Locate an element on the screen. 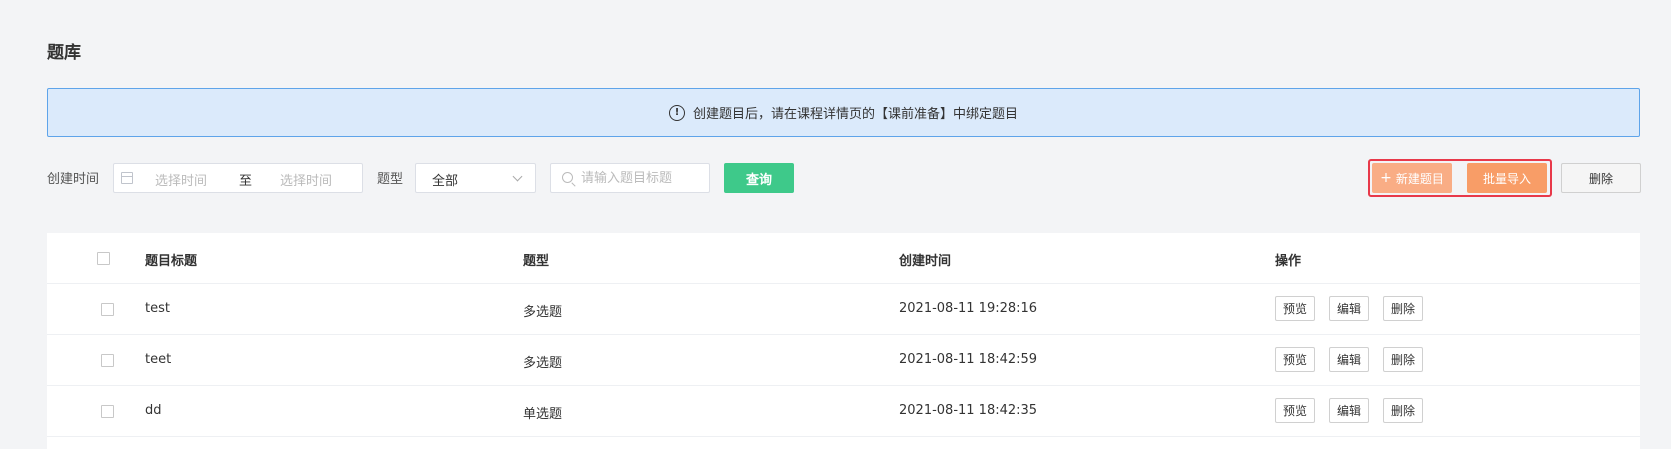 The height and width of the screenshot is (449, 1671). notice-banner: ! 创建题目后，请在课程详情页的【课前准备】中绑定题目 is located at coordinates (843, 112).